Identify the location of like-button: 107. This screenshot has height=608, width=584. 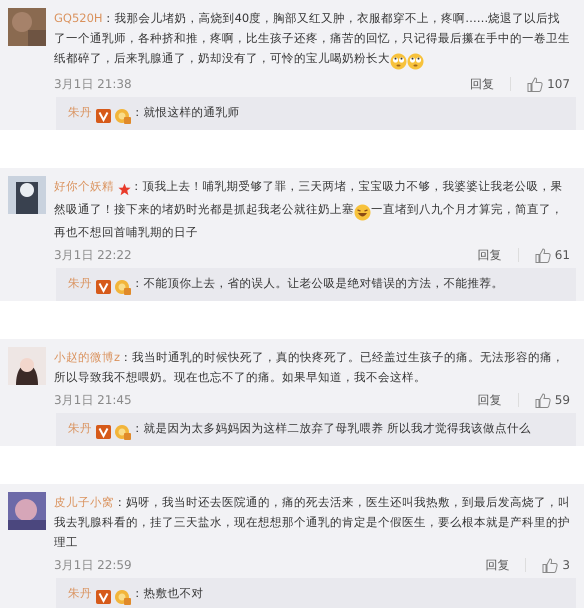
(548, 84).